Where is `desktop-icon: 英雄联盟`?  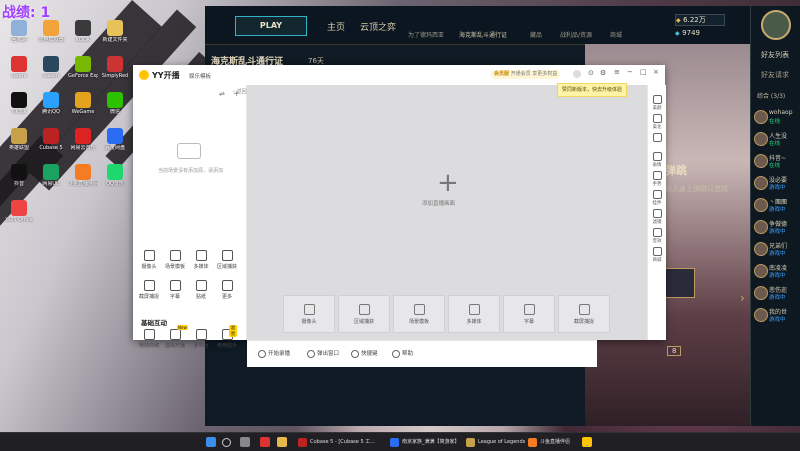
desktop-icon: 英雄联盟 is located at coordinates (19, 139).